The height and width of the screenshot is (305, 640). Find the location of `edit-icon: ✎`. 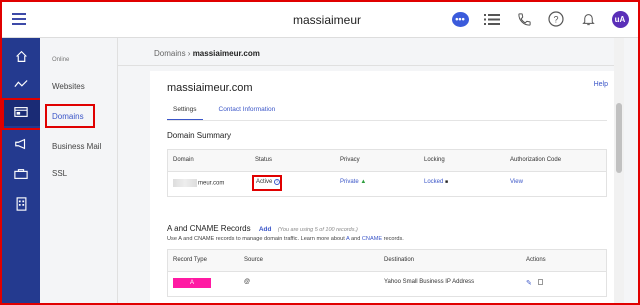

edit-icon: ✎ is located at coordinates (529, 283).